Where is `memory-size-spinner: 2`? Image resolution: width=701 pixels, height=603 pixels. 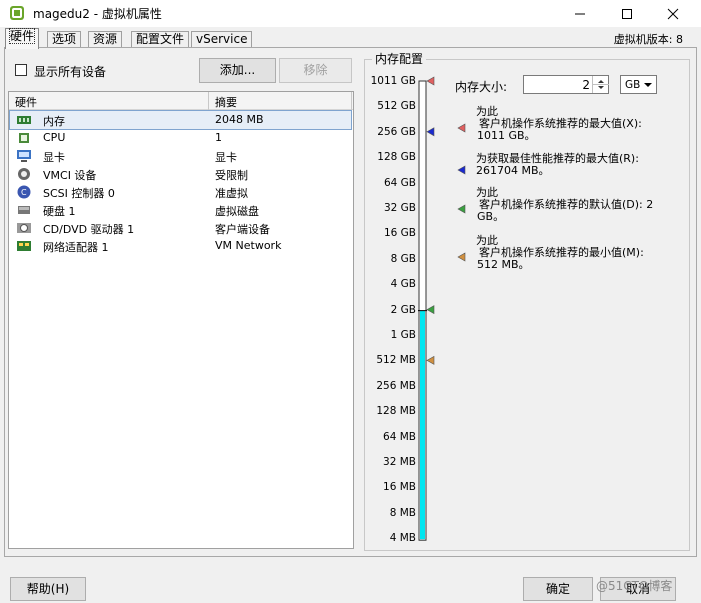
memory-size-spinner: 2 is located at coordinates (566, 84).